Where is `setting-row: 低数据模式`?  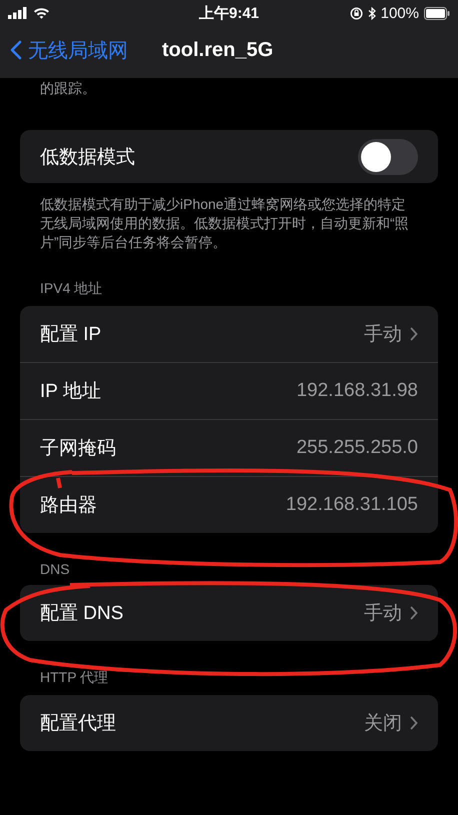 setting-row: 低数据模式 is located at coordinates (229, 156).